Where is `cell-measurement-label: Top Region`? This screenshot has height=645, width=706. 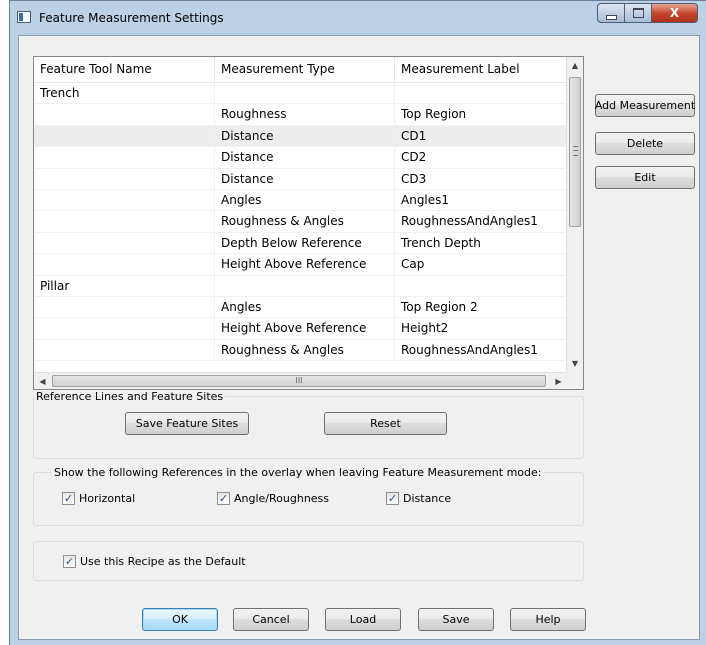
cell-measurement-label: Top Region is located at coordinates (481, 114).